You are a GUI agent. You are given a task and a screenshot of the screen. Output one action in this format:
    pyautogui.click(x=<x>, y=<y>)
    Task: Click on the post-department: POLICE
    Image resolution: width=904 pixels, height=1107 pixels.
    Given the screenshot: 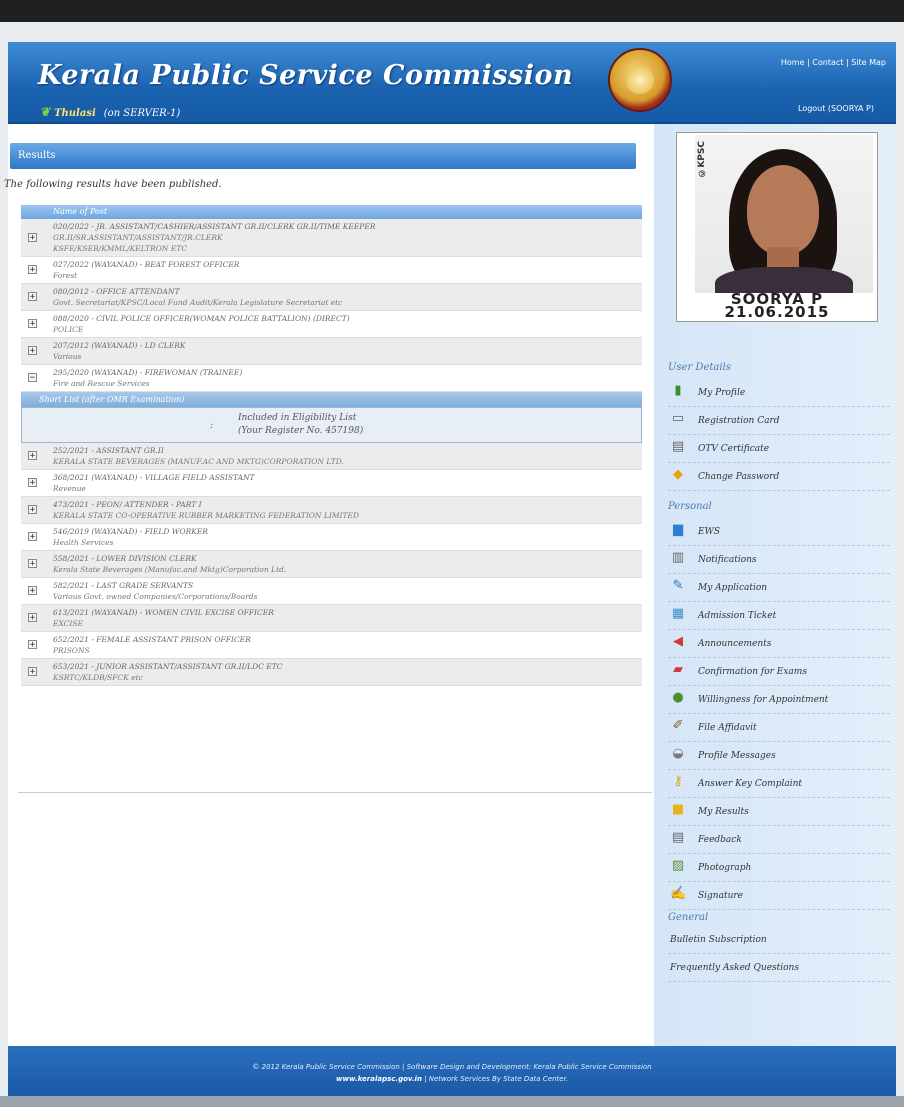 What is the action you would take?
    pyautogui.click(x=68, y=329)
    